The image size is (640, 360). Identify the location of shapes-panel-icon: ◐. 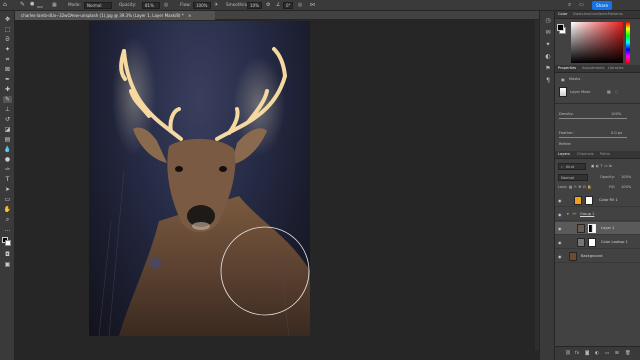
(548, 57).